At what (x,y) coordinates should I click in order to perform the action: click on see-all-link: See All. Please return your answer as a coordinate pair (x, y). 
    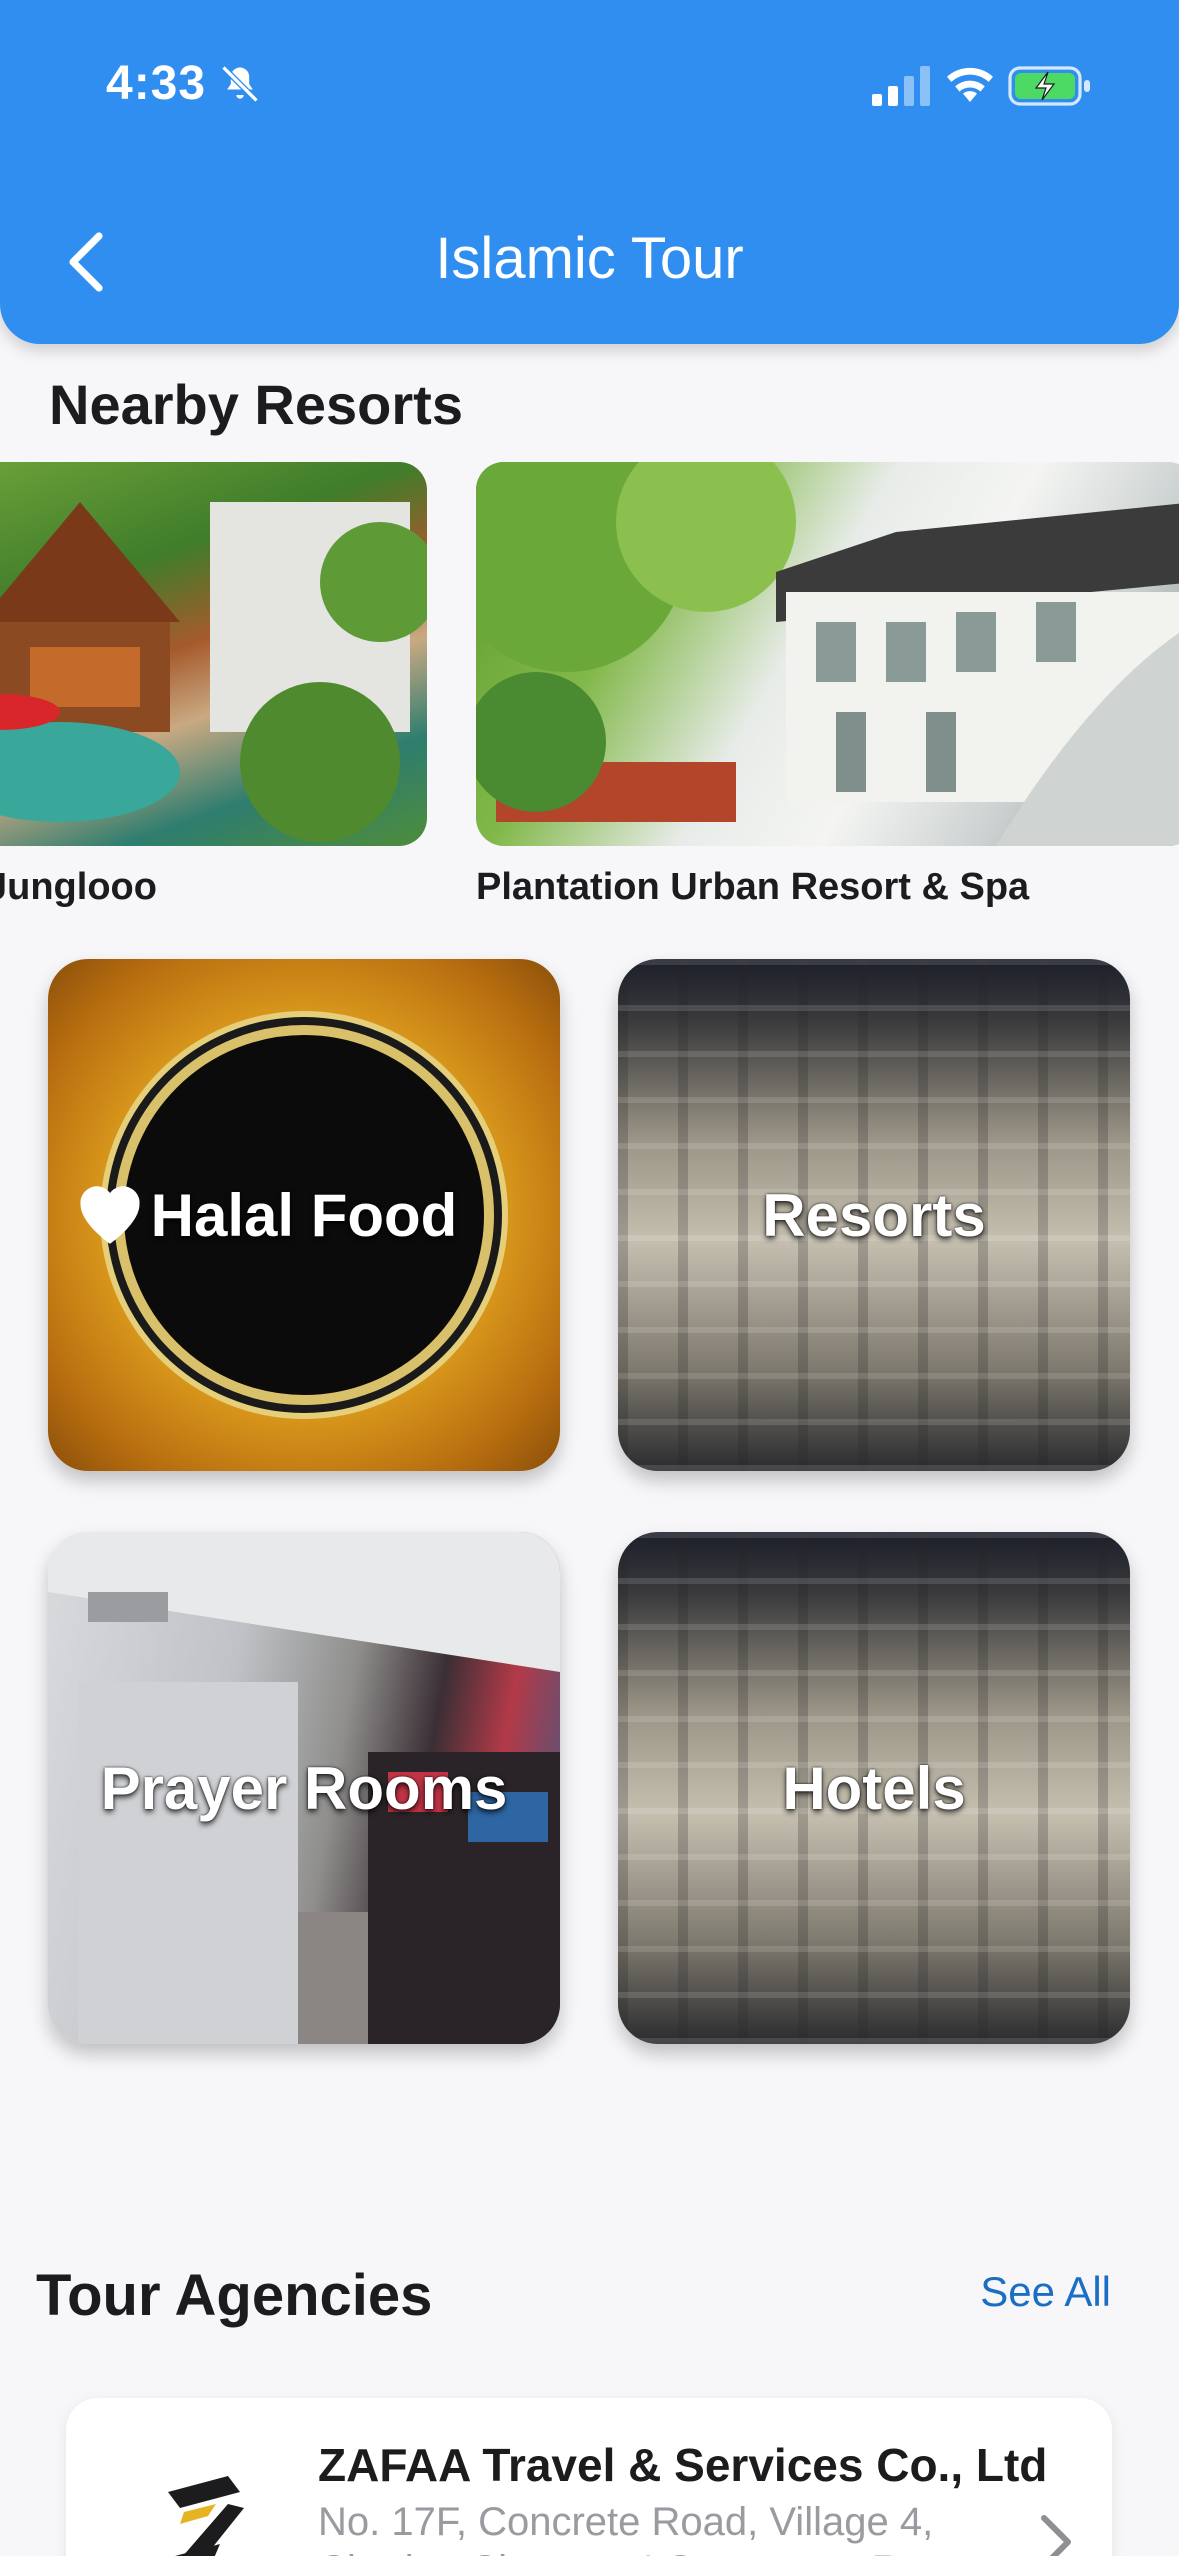
    Looking at the image, I should click on (1045, 2292).